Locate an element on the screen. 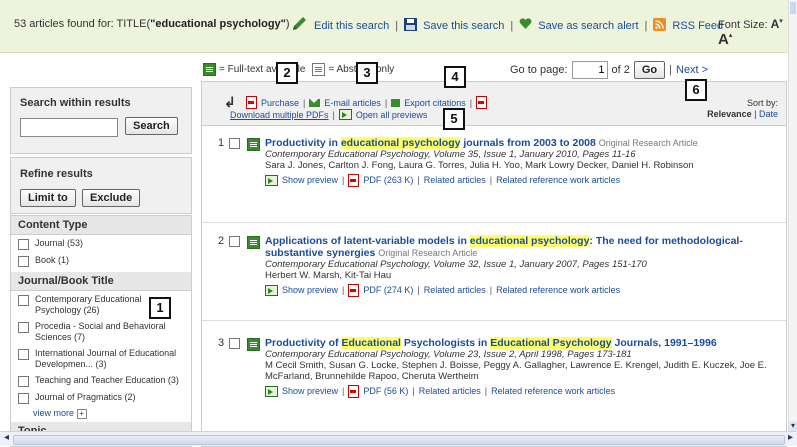  vertical-scrollbar: ▾ is located at coordinates (792, 215).